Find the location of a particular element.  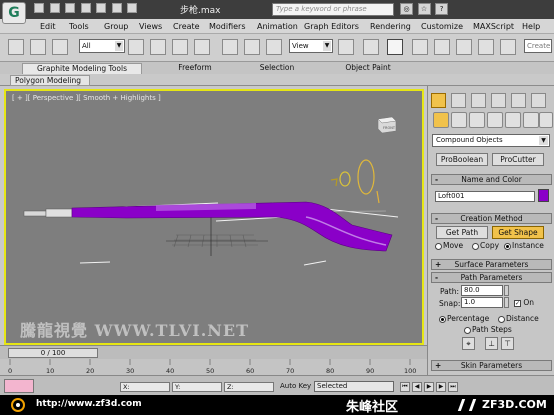

snap-on-checkbox: ✓ On is located at coordinates (524, 302).